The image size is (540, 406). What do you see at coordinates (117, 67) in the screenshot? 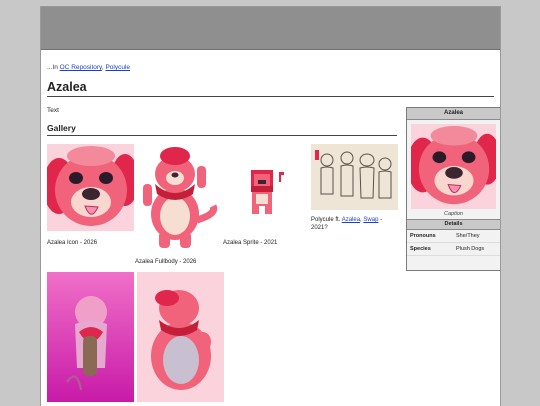
I see `breadcrumb-link-polycule: Polycule` at bounding box center [117, 67].